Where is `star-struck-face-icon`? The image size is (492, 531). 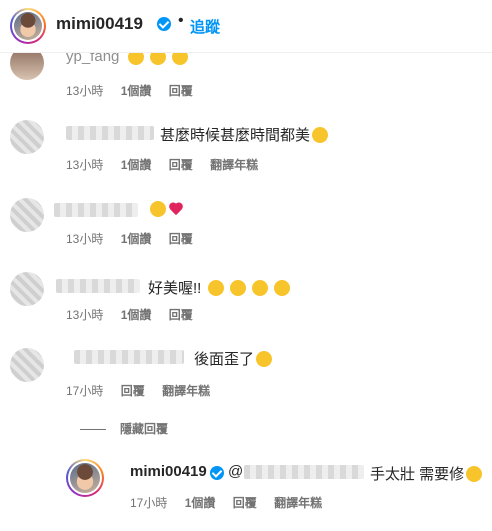 star-struck-face-icon is located at coordinates (320, 135).